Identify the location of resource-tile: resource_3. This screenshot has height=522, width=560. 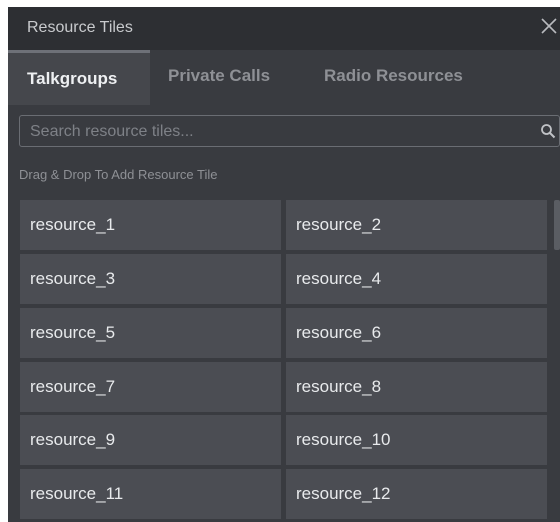
(150, 279).